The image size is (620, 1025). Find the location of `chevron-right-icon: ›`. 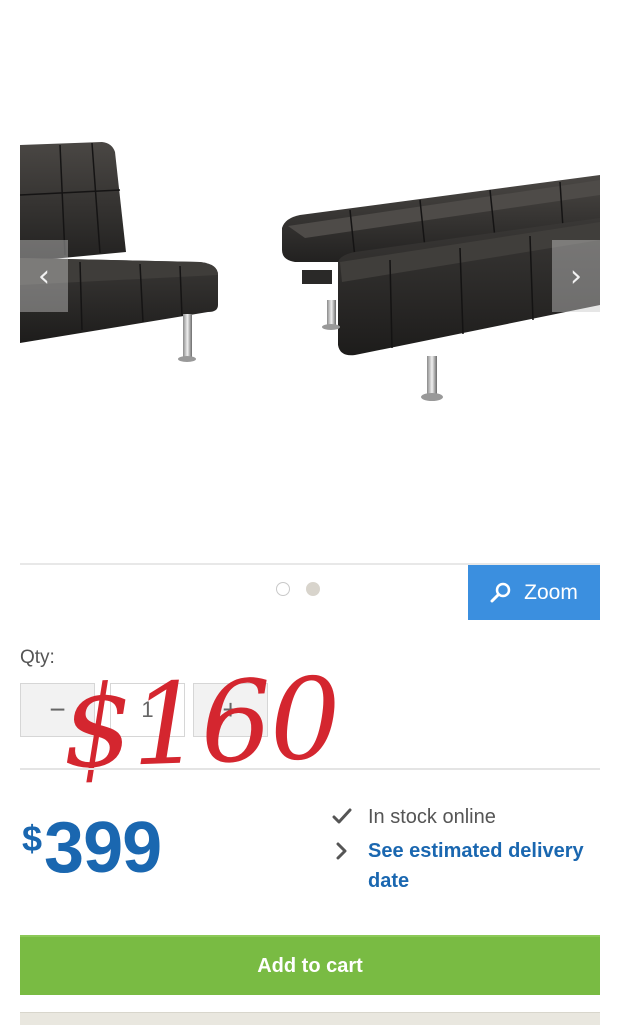

chevron-right-icon: › is located at coordinates (576, 276).